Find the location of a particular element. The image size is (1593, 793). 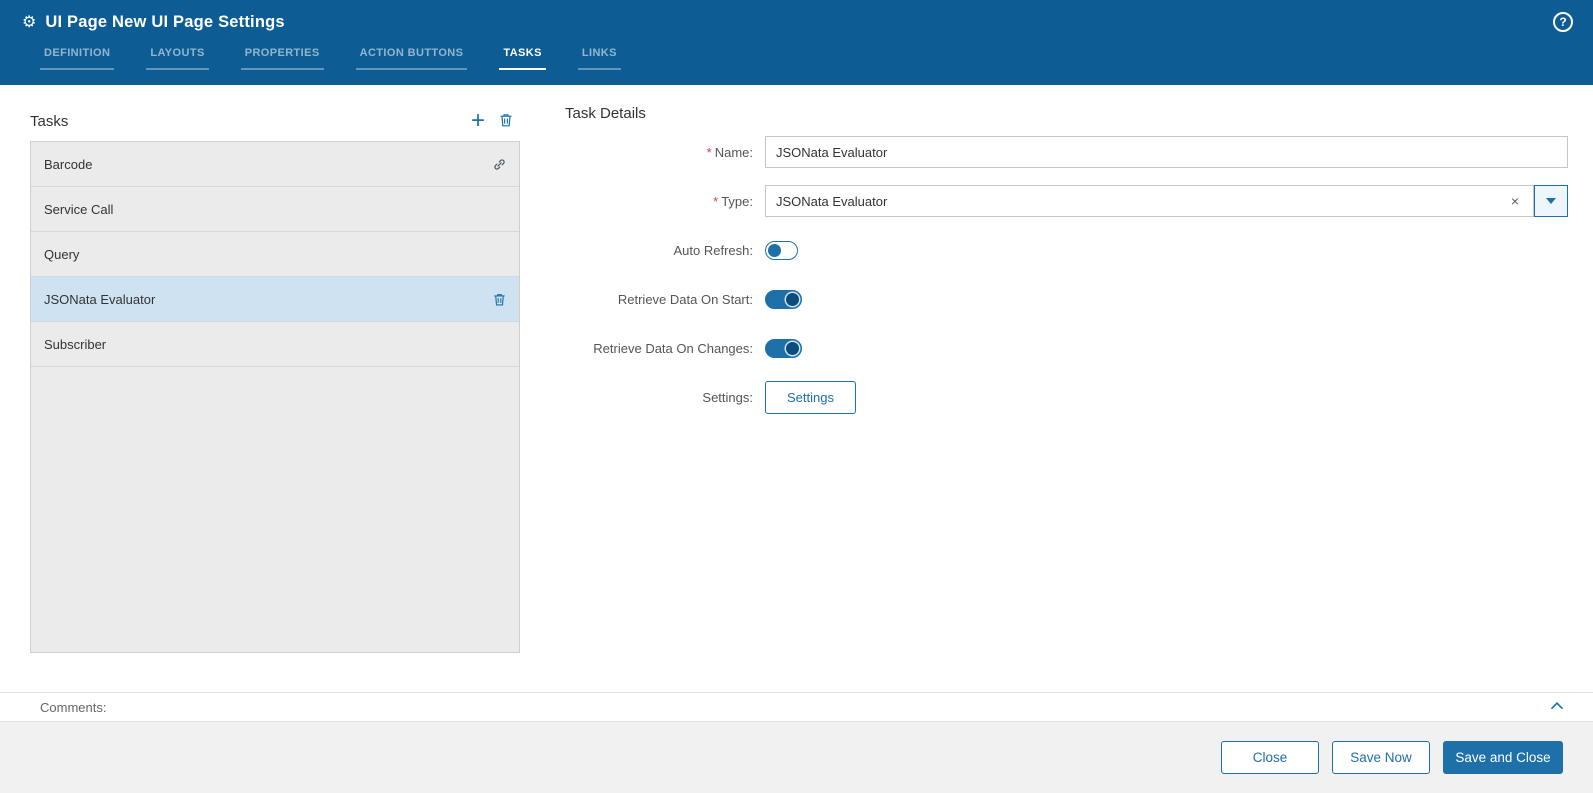

tab-links: LINKS is located at coordinates (599, 58).